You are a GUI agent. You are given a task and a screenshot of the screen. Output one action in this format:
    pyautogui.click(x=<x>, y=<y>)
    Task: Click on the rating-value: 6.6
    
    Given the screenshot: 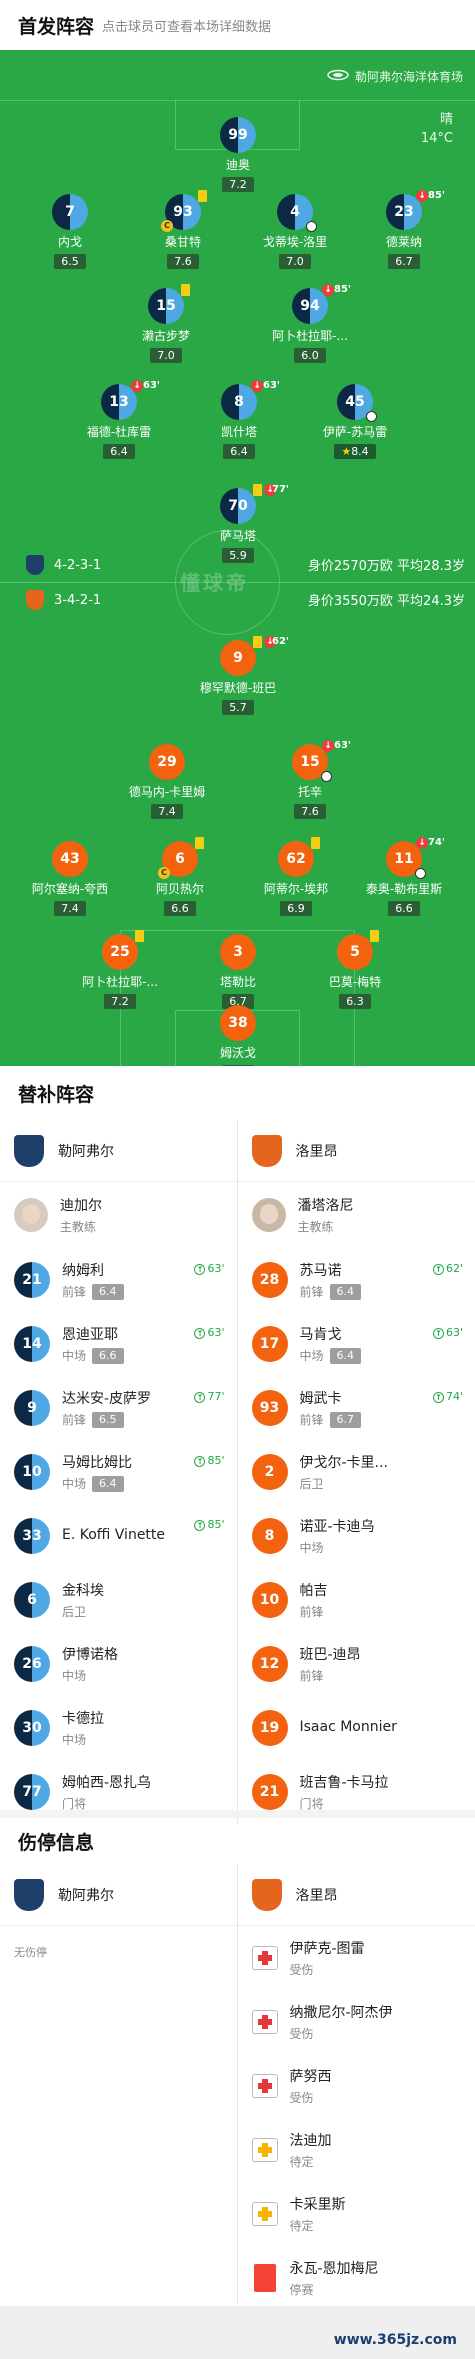 What is the action you would take?
    pyautogui.click(x=180, y=908)
    